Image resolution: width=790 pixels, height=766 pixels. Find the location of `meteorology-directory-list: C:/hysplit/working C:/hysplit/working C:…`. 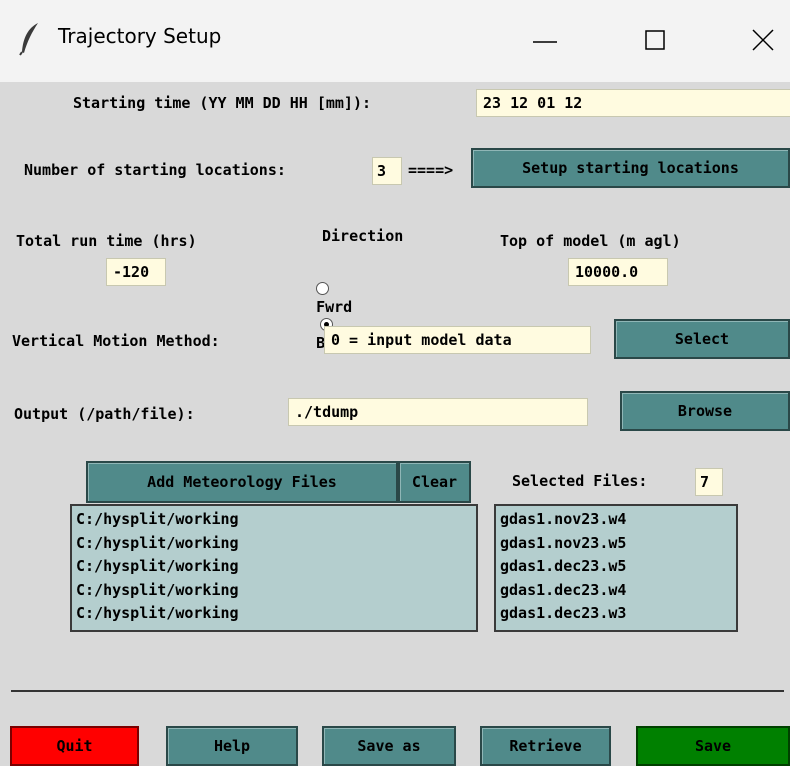

meteorology-directory-list: C:/hysplit/working C:/hysplit/working C:… is located at coordinates (274, 568).